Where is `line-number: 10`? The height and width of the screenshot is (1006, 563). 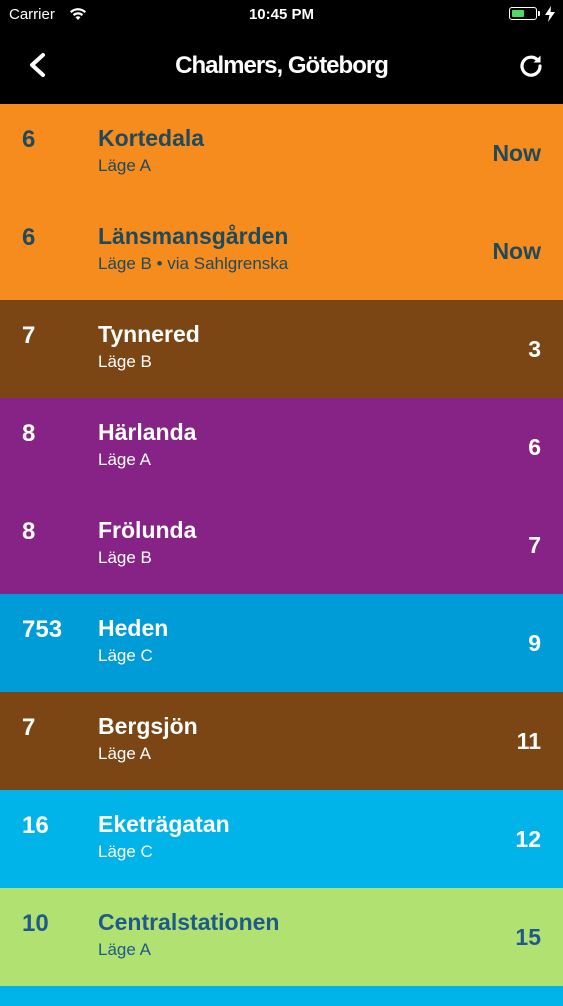
line-number: 10 is located at coordinates (35, 923).